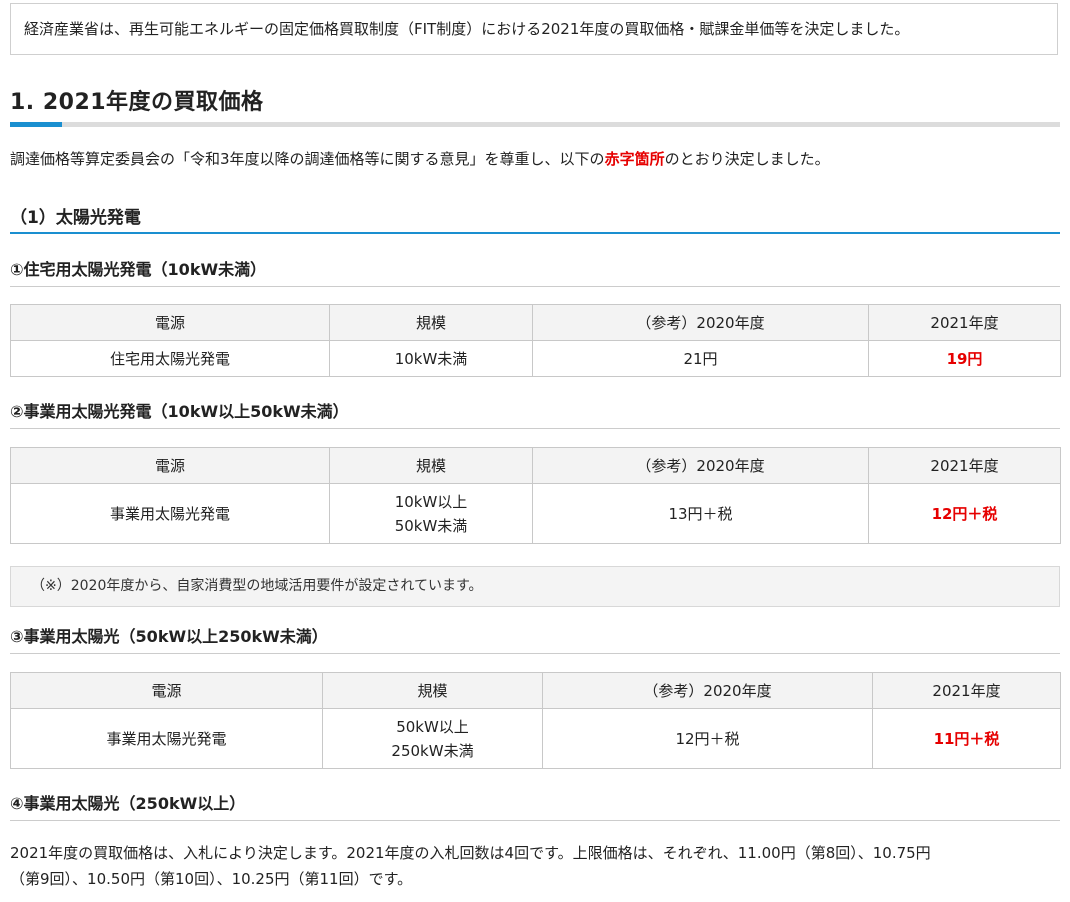 Image resolution: width=1070 pixels, height=902 pixels. I want to click on table1-header-row: 電源 規模 （参考）2020年度 2021年度, so click(535, 322).